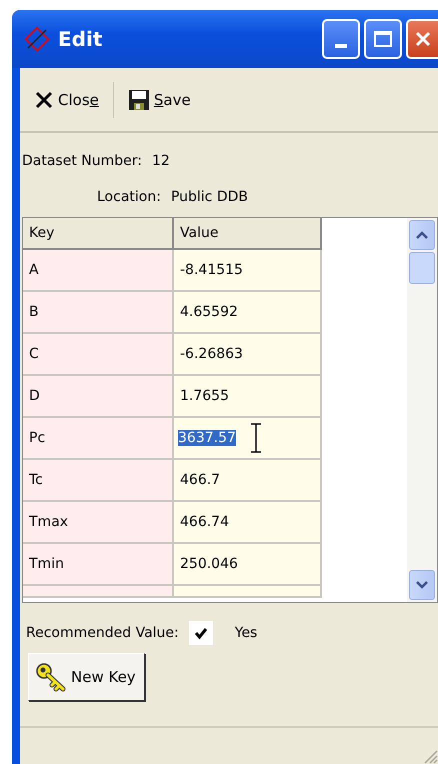 The image size is (438, 764). What do you see at coordinates (383, 39) in the screenshot?
I see `maximize-button` at bounding box center [383, 39].